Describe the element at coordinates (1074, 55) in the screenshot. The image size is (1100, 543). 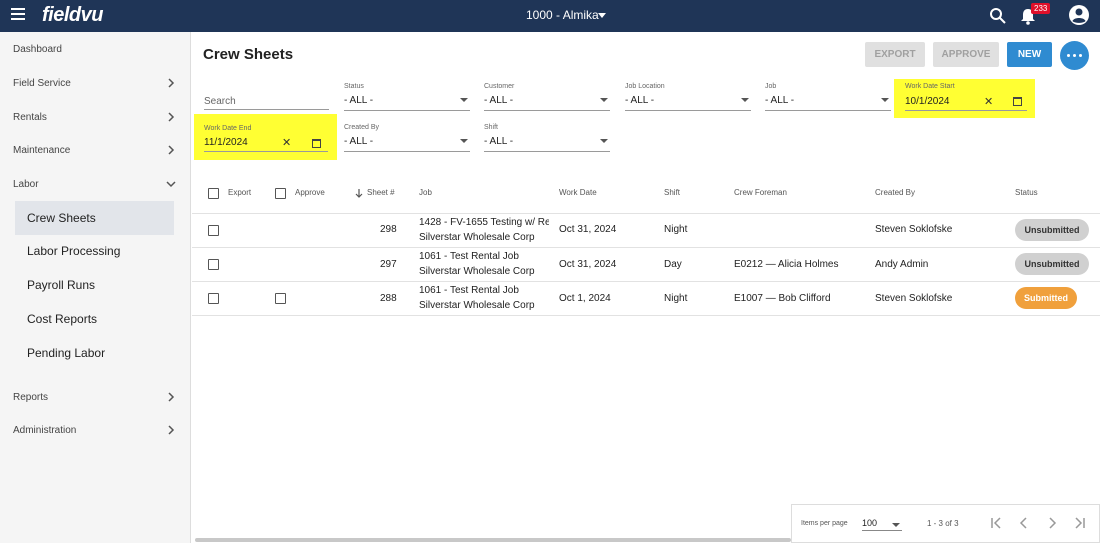
I see `more-options-button` at that location.